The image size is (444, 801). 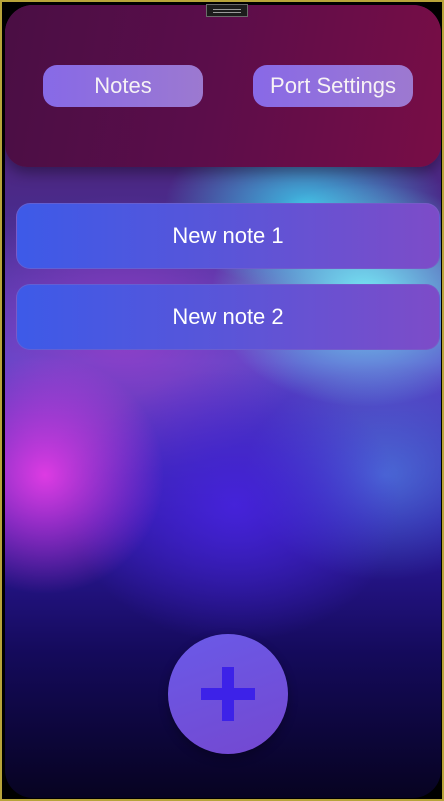 I want to click on plus-icon, so click(x=228, y=694).